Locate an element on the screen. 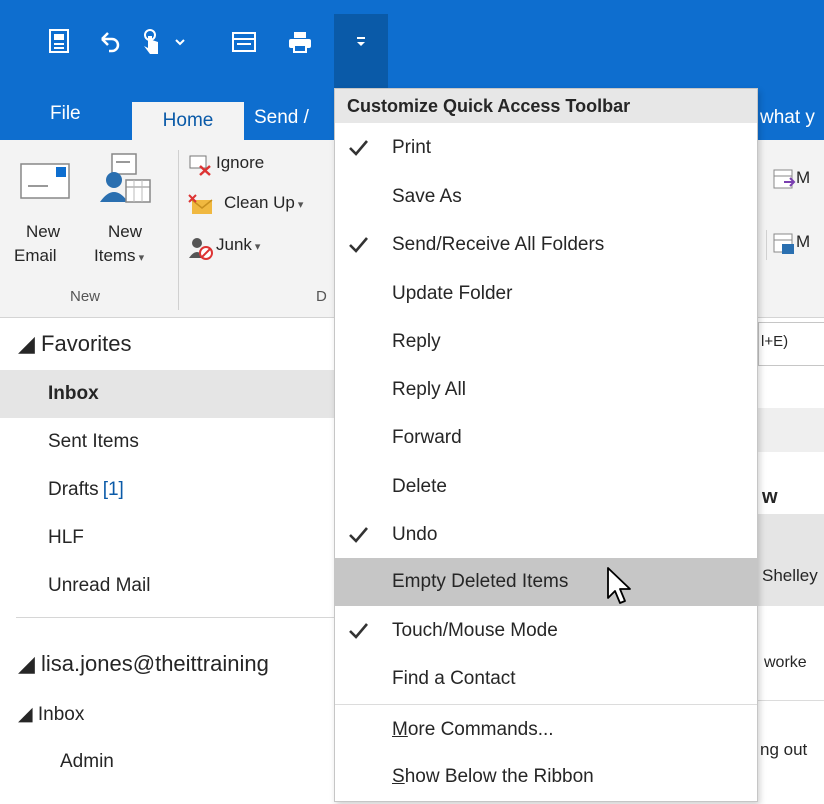  menu-item-label: Undo is located at coordinates (415, 534).